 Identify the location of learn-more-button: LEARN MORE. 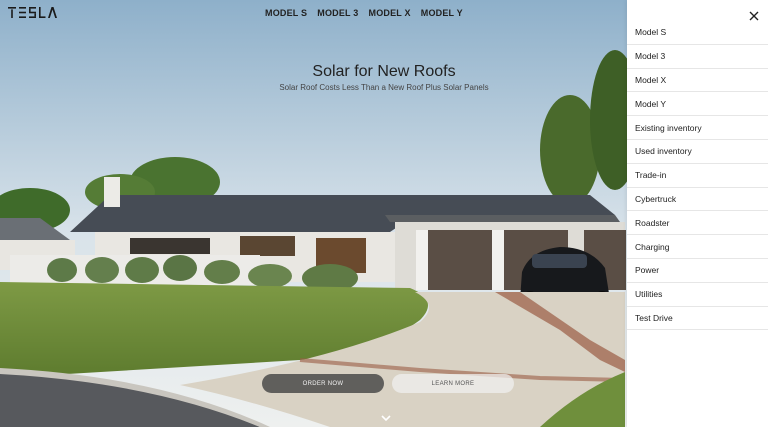
(453, 383).